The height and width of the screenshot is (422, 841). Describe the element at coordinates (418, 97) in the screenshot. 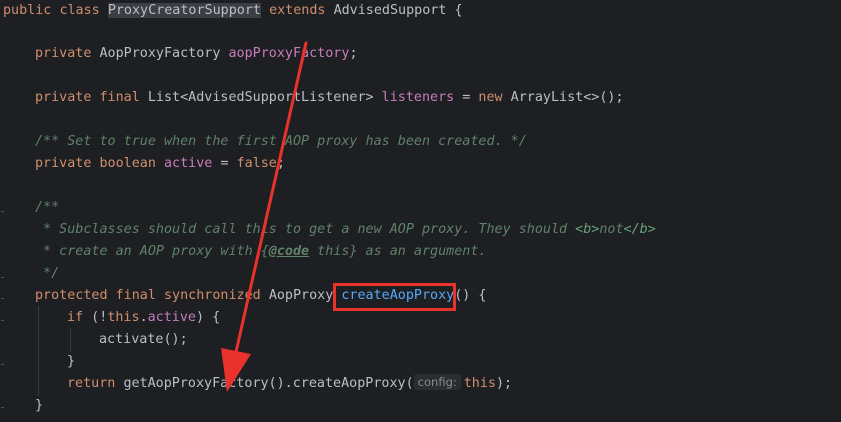

I see `field-name: listeners` at that location.